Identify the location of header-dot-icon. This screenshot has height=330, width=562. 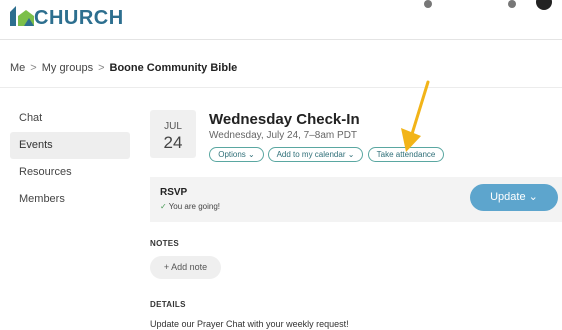
(428, 4).